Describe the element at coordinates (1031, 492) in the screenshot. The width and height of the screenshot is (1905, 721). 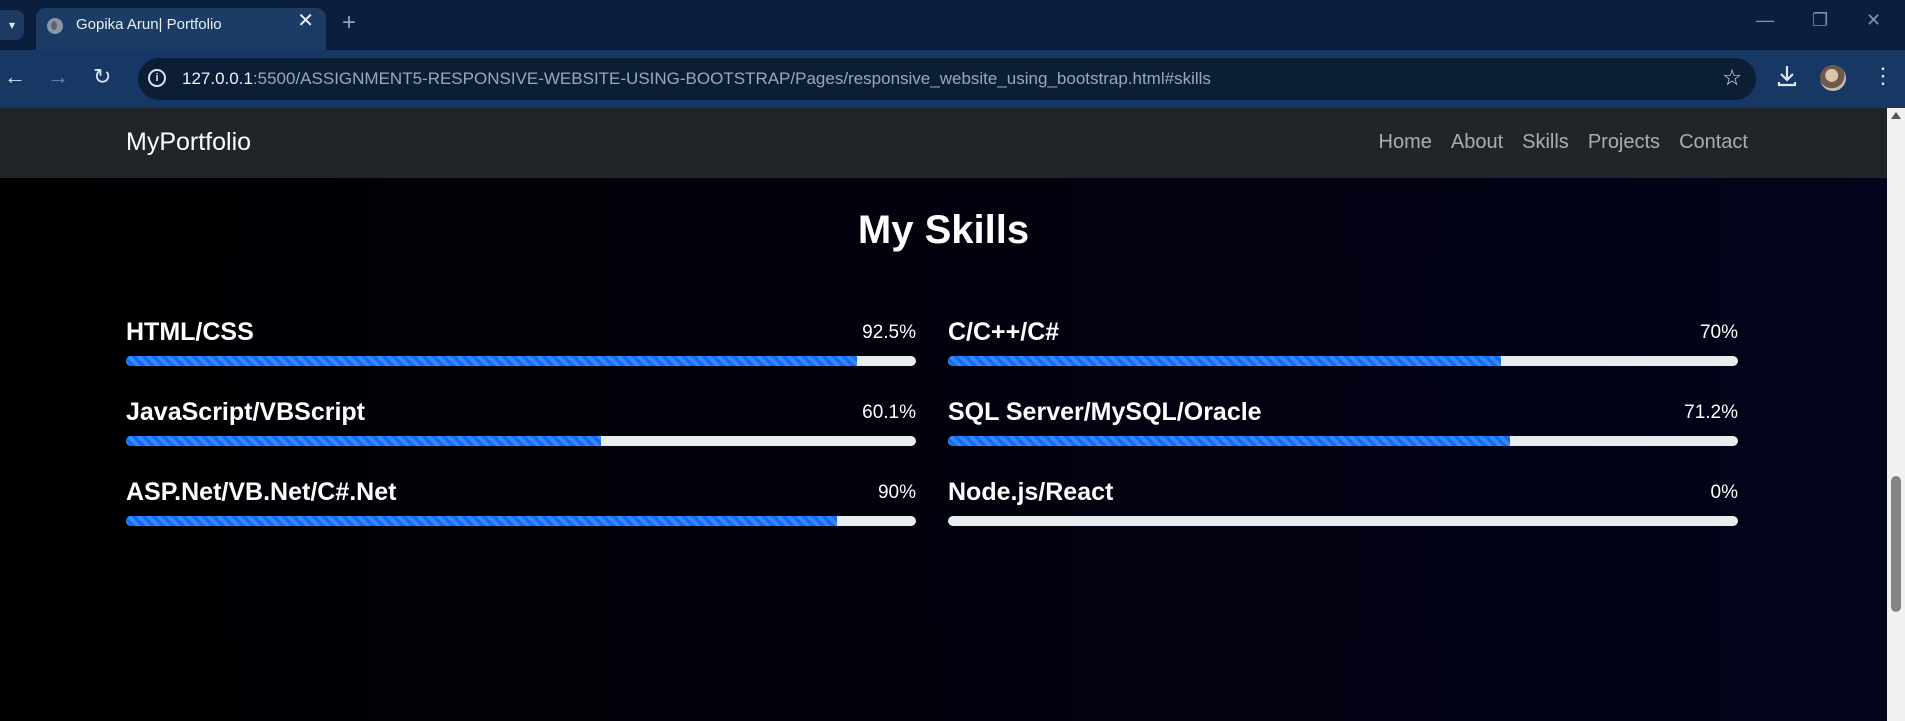
I see `skill-name: Node.js/React` at that location.